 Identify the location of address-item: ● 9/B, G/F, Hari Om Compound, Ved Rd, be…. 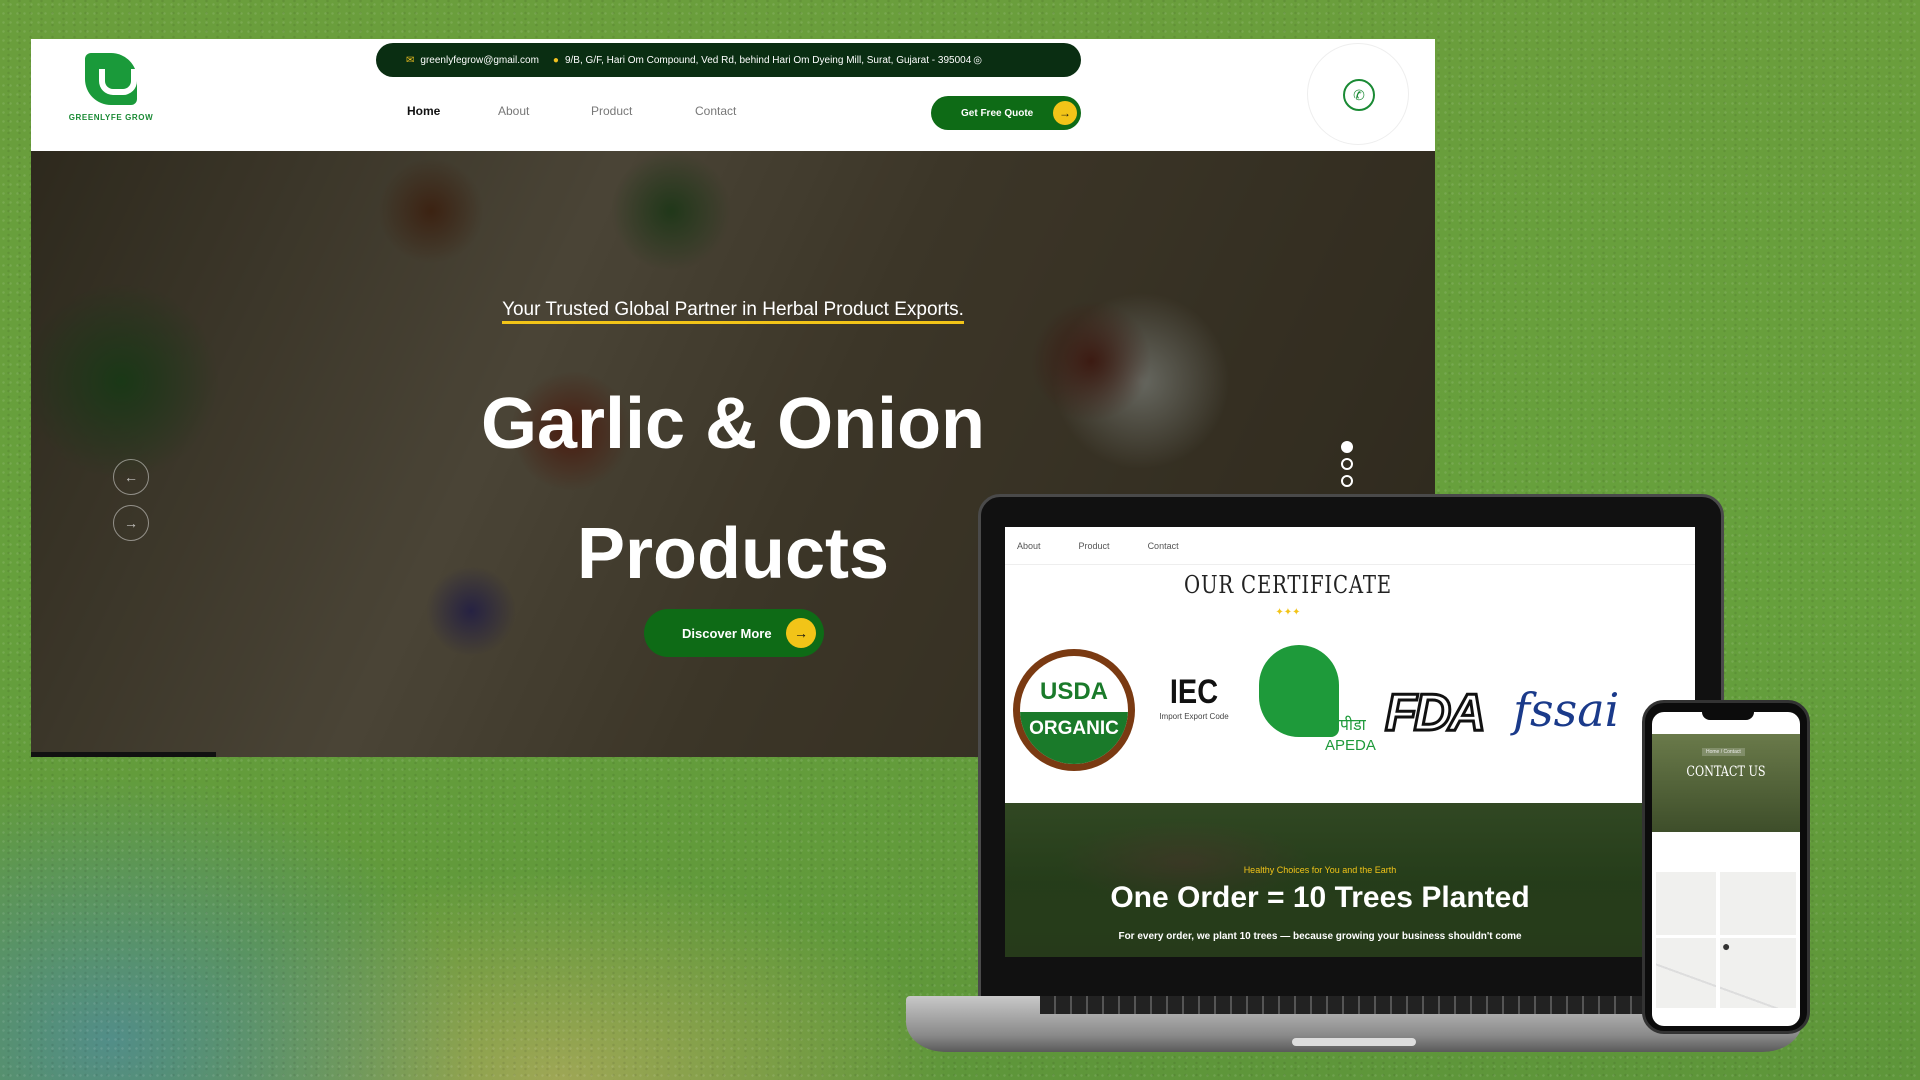
(767, 60).